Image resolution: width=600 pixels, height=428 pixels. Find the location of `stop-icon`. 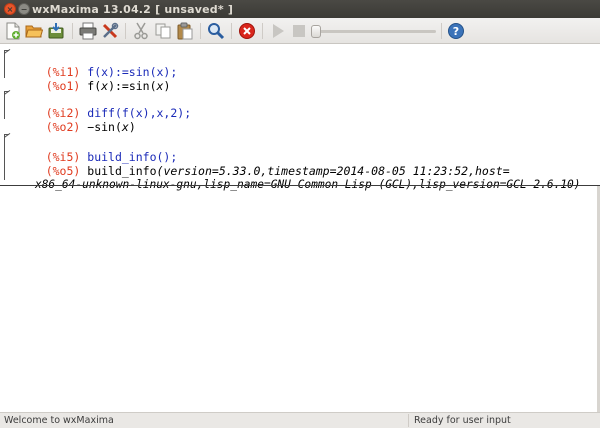

stop-icon is located at coordinates (299, 31).